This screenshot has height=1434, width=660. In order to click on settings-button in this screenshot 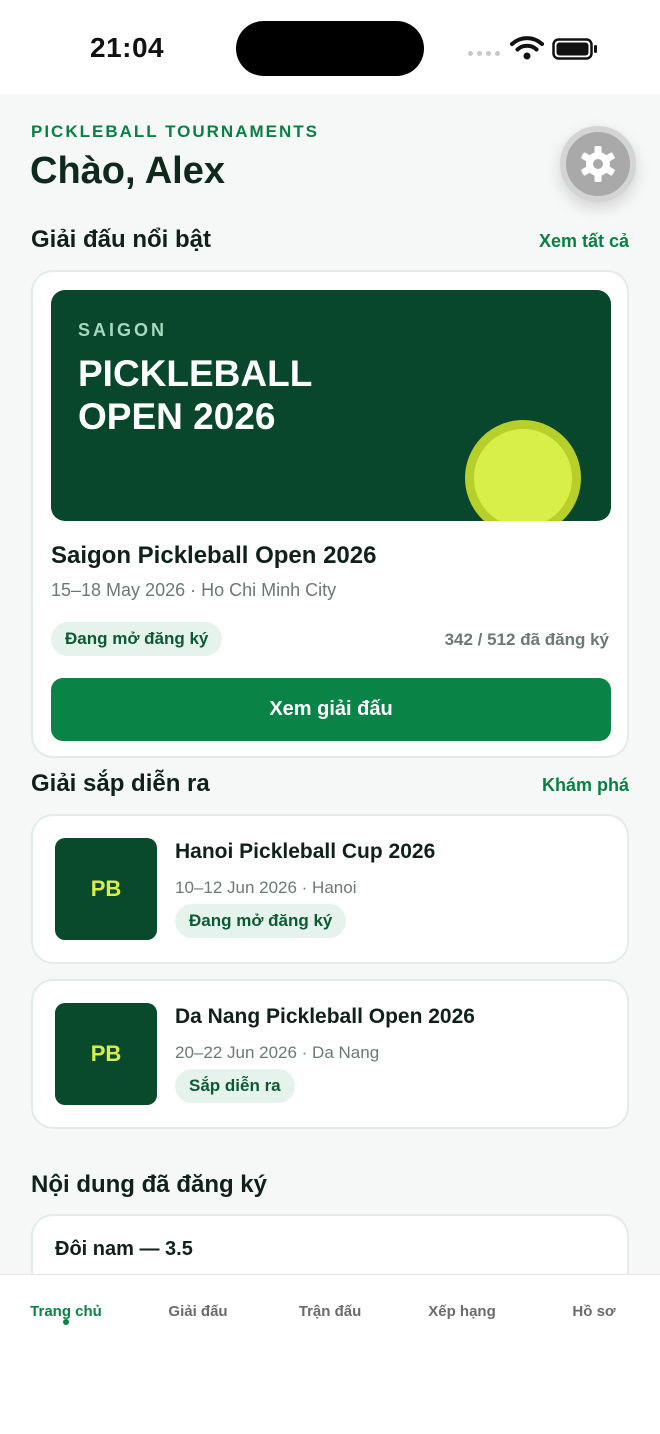, I will do `click(598, 164)`.